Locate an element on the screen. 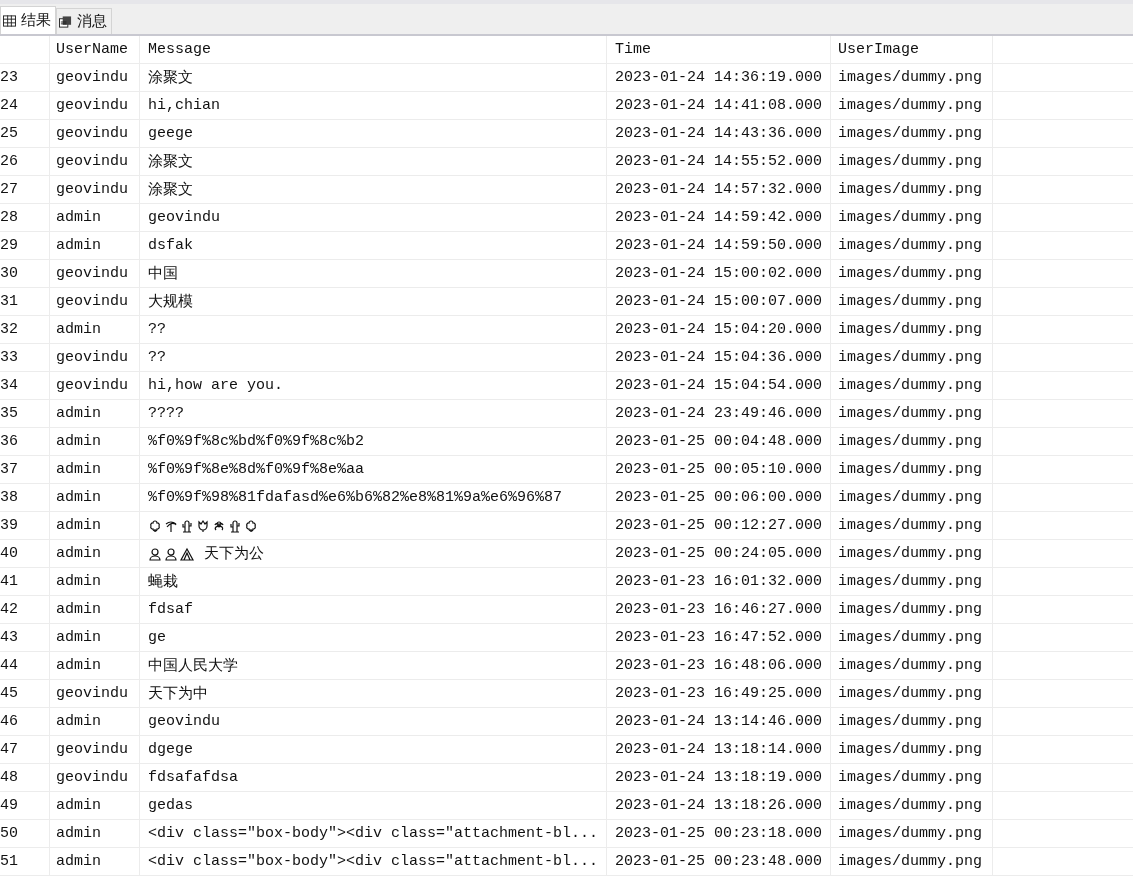 This screenshot has height=884, width=1133. table-cell: 2023-01-24 15:00:02.000 is located at coordinates (719, 273).